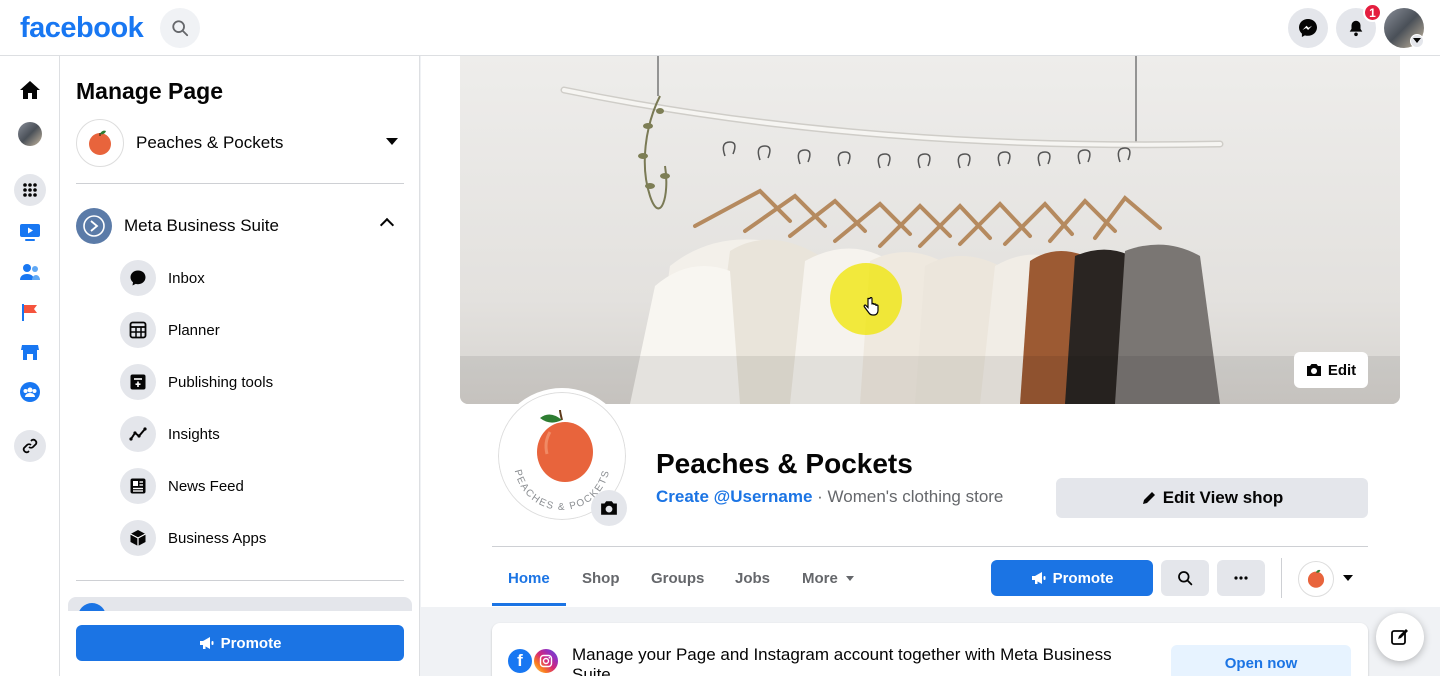 This screenshot has width=1440, height=676. What do you see at coordinates (210, 142) in the screenshot?
I see `page-selector-name: Peaches & Pockets` at bounding box center [210, 142].